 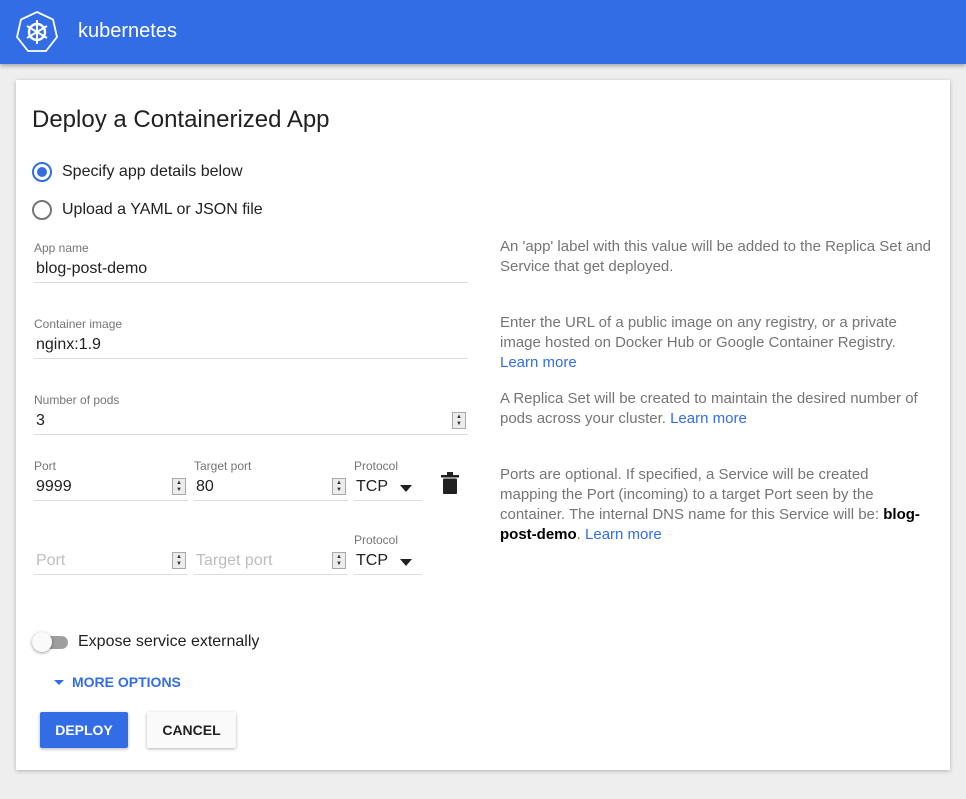 What do you see at coordinates (223, 466) in the screenshot?
I see `target-port-label: Target port` at bounding box center [223, 466].